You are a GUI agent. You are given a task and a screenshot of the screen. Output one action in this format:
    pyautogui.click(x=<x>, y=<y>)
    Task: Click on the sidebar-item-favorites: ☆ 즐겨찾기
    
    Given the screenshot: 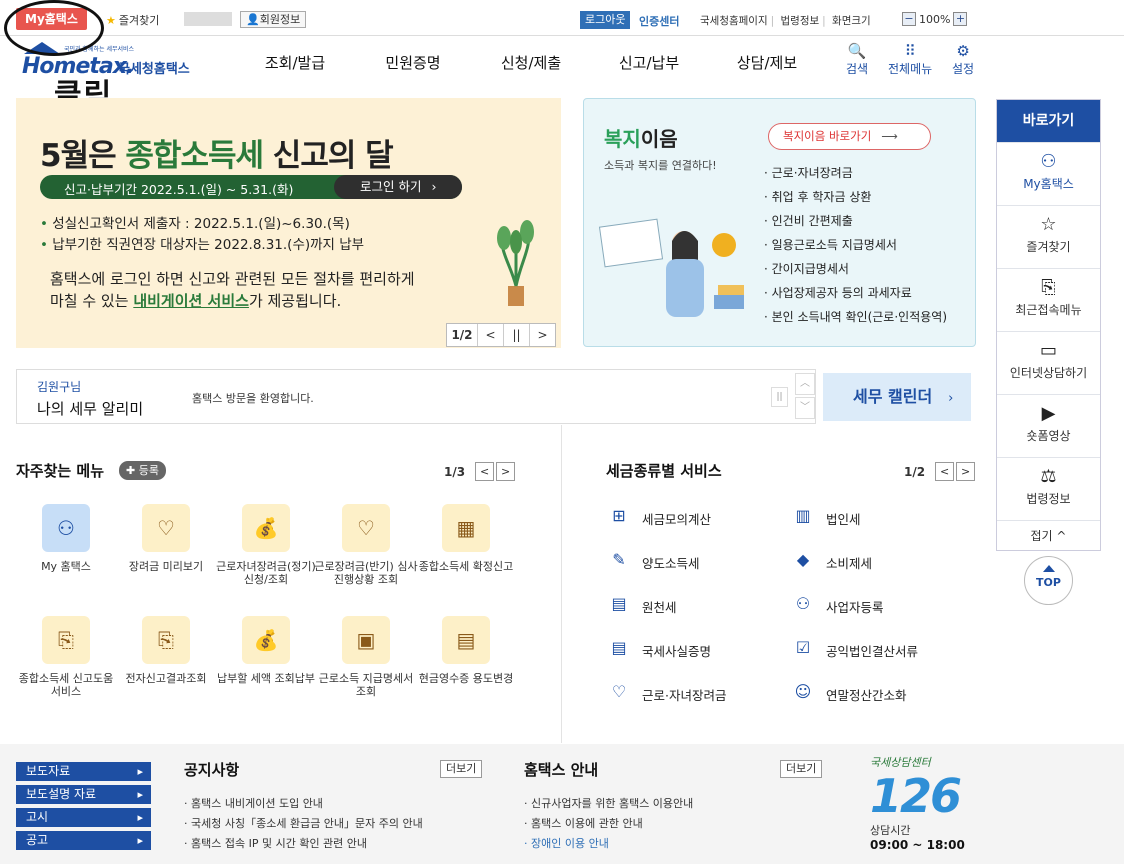 What is the action you would take?
    pyautogui.click(x=1048, y=236)
    